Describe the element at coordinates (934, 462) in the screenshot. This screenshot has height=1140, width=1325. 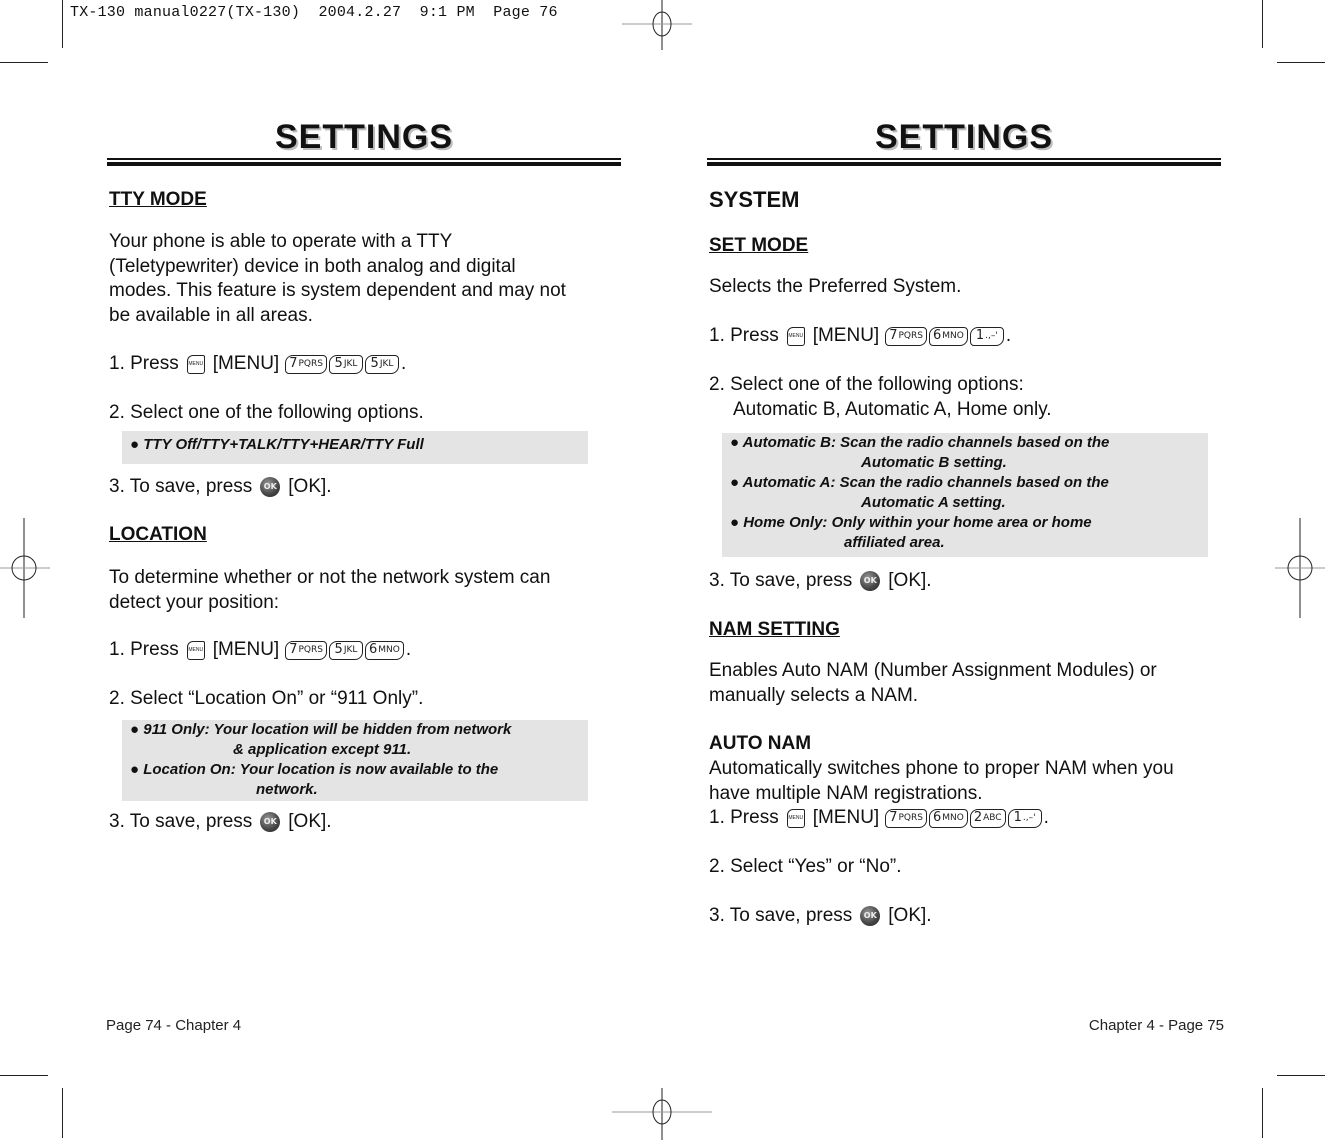
I see `note-line: Automatic B setting.` at that location.